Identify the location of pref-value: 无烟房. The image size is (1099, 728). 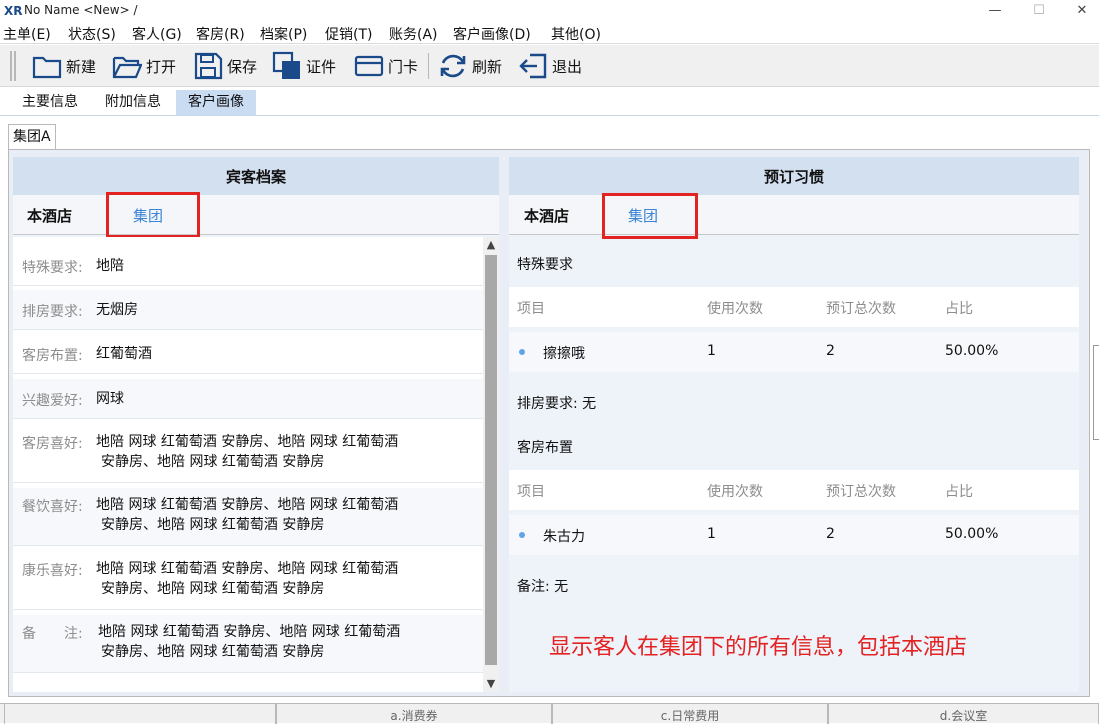
(117, 310).